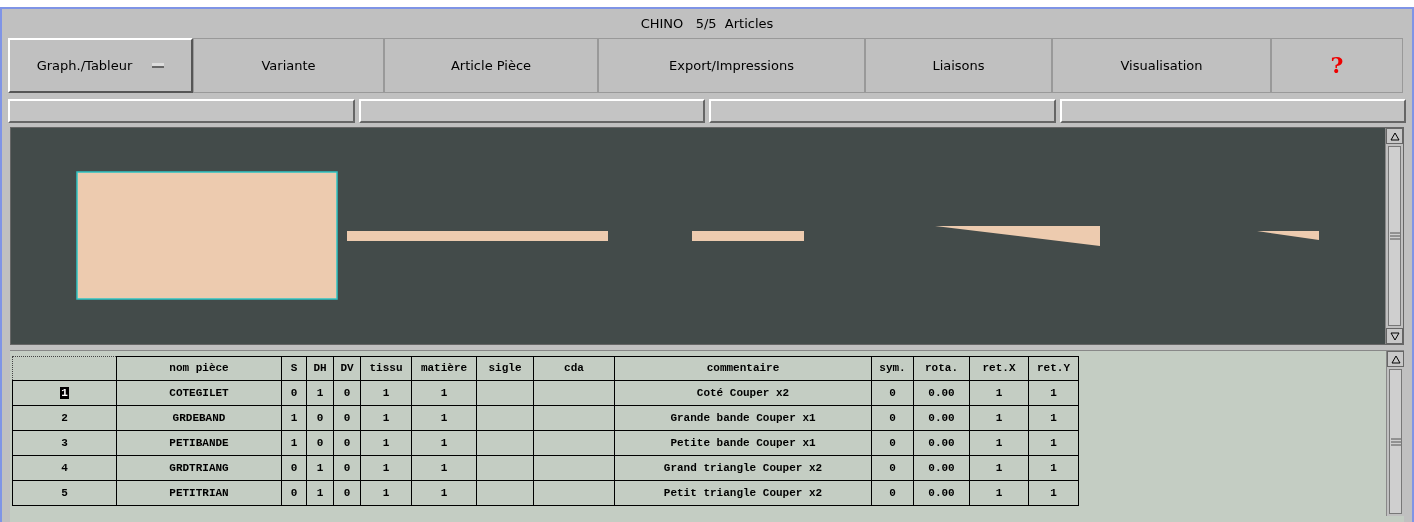 This screenshot has width=1414, height=522. I want to click on table-cell: GRDEBAND, so click(199, 418).